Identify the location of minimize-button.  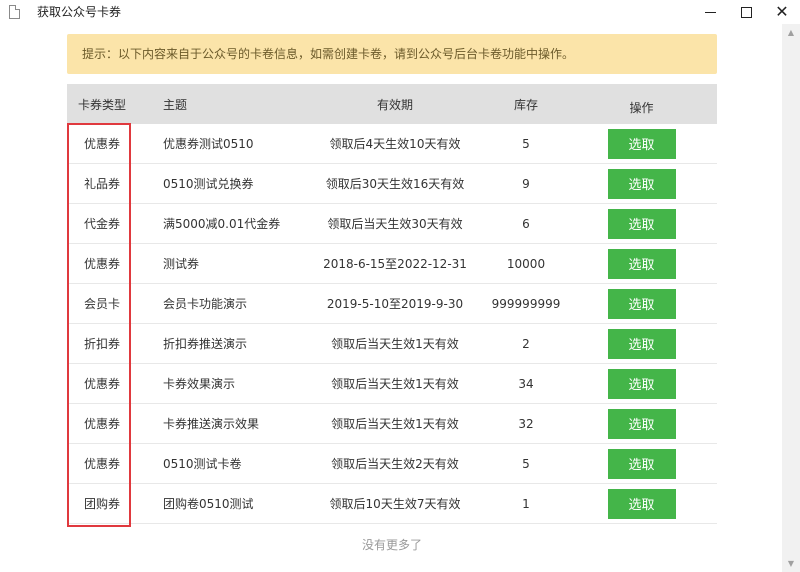
(710, 12).